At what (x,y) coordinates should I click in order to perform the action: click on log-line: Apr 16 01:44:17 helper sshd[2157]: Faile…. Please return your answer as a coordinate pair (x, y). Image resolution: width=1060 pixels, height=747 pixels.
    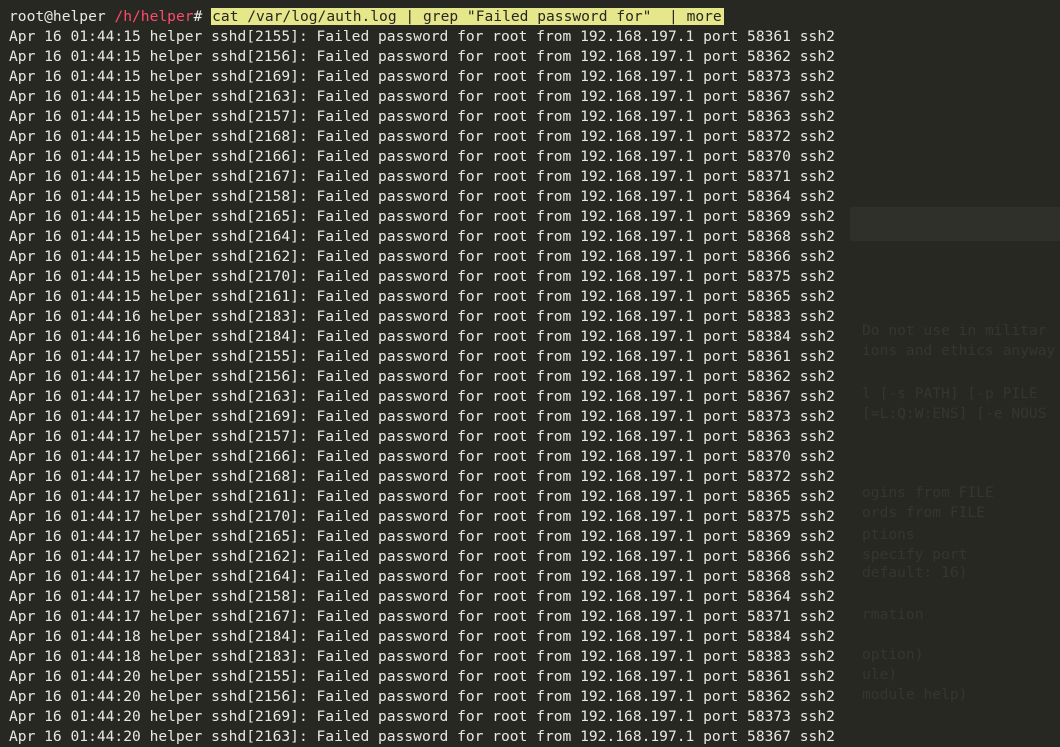
    Looking at the image, I should click on (422, 436).